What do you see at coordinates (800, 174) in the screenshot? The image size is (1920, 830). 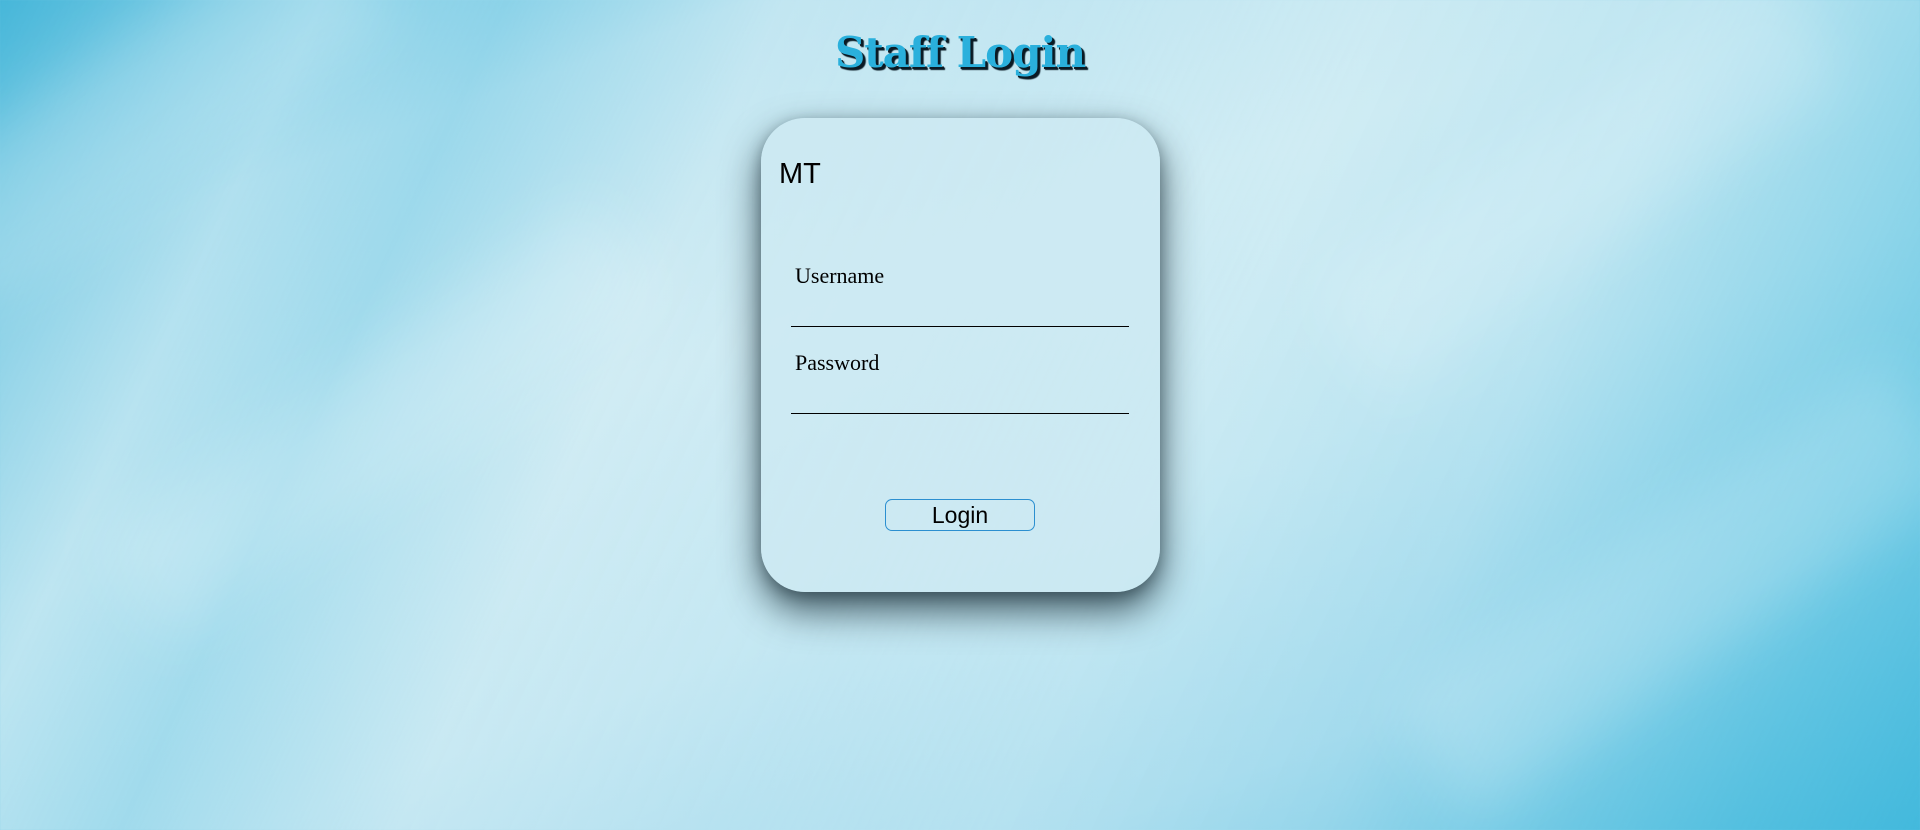 I see `brand-logo: MT` at bounding box center [800, 174].